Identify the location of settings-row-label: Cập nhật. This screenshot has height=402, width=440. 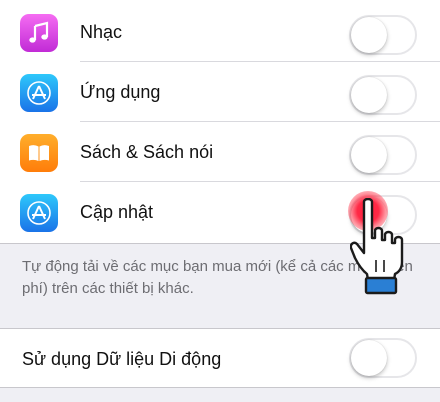
(117, 212).